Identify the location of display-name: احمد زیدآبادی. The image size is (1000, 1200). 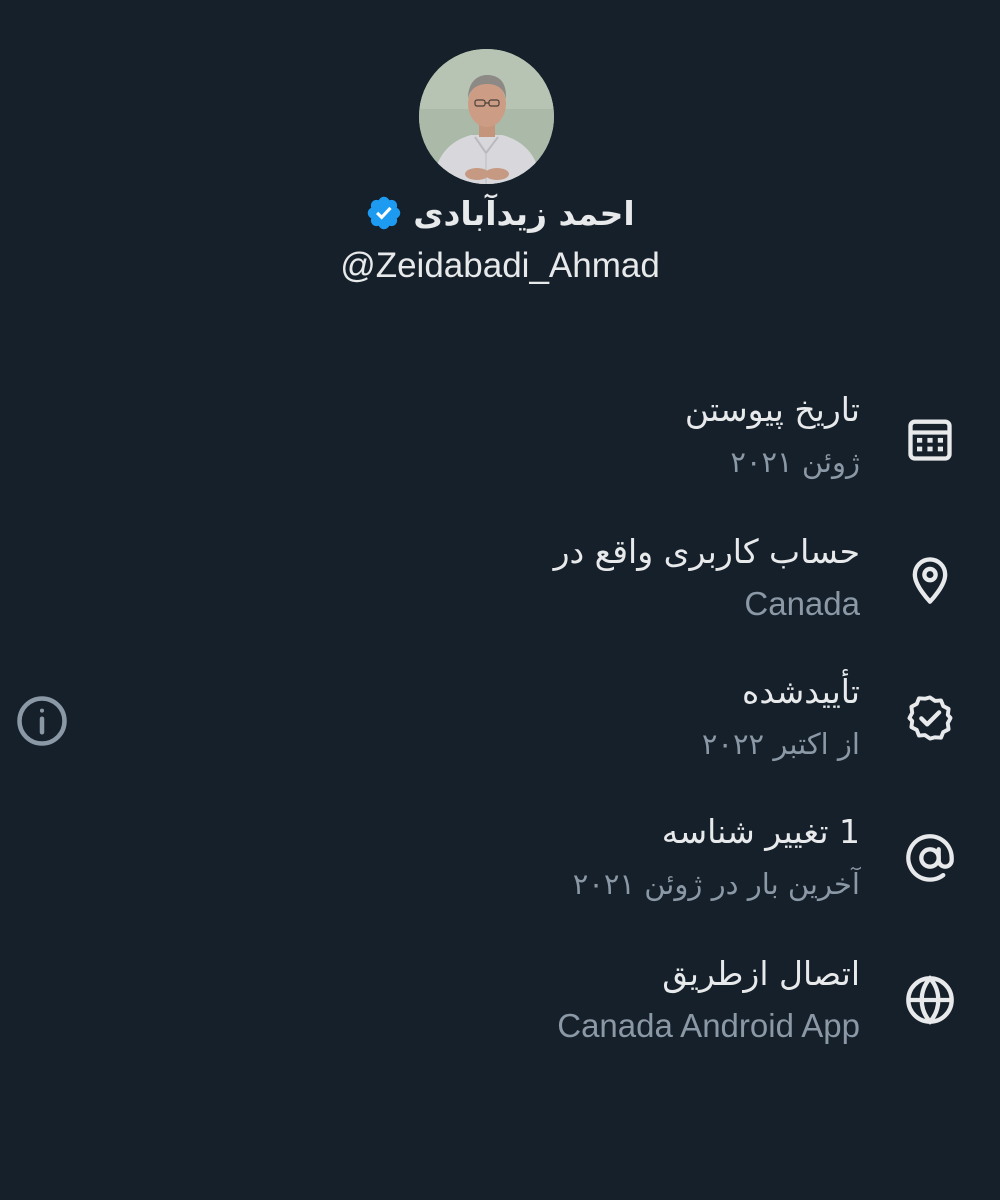
(524, 213).